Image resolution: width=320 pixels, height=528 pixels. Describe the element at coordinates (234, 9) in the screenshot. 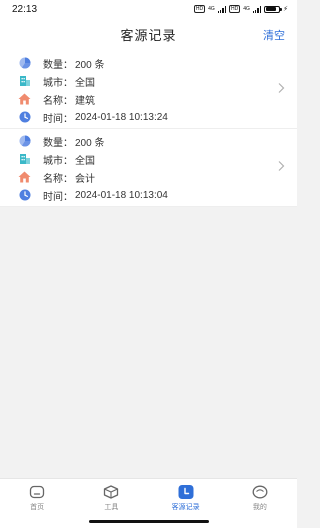

I see `hd-badge-2: HD` at that location.